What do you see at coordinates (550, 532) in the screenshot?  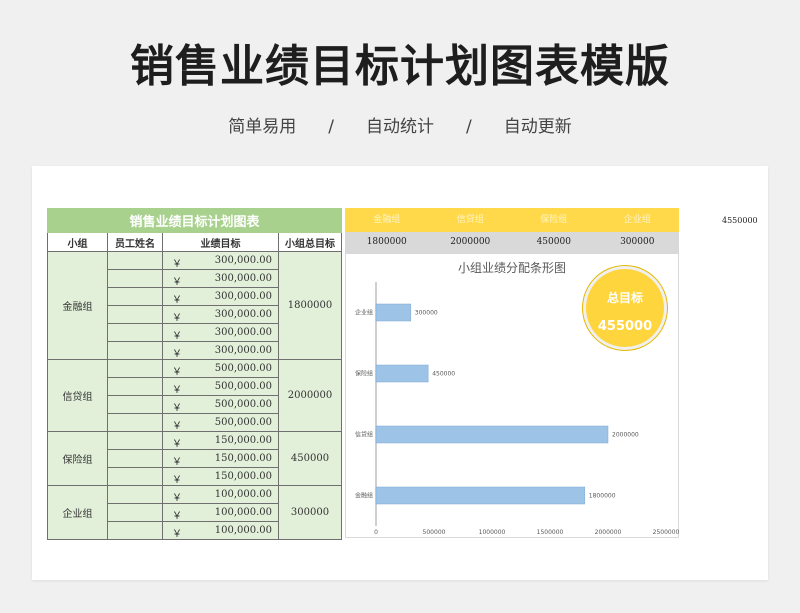 I see `x-tick-label: 1500000` at bounding box center [550, 532].